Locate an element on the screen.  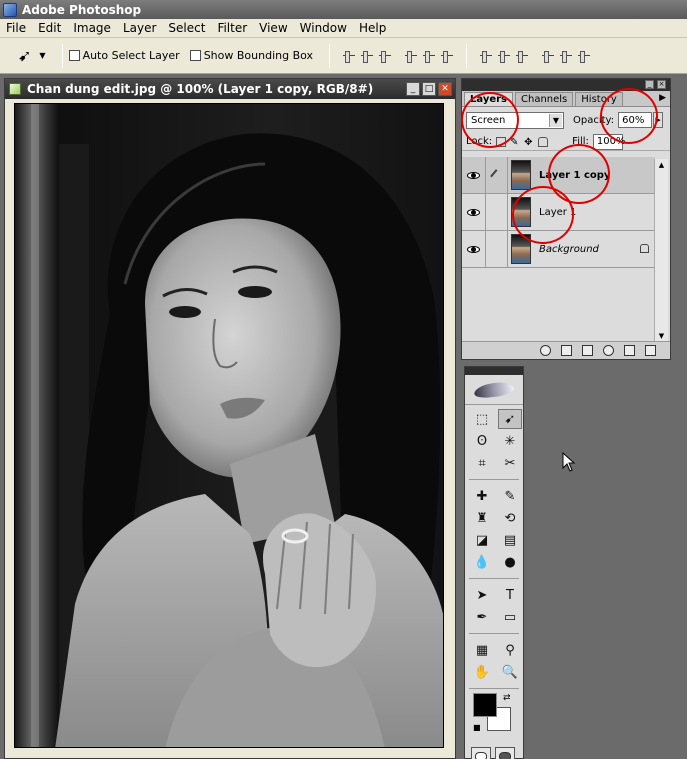
brush-icon is located at coordinates (496, 175).